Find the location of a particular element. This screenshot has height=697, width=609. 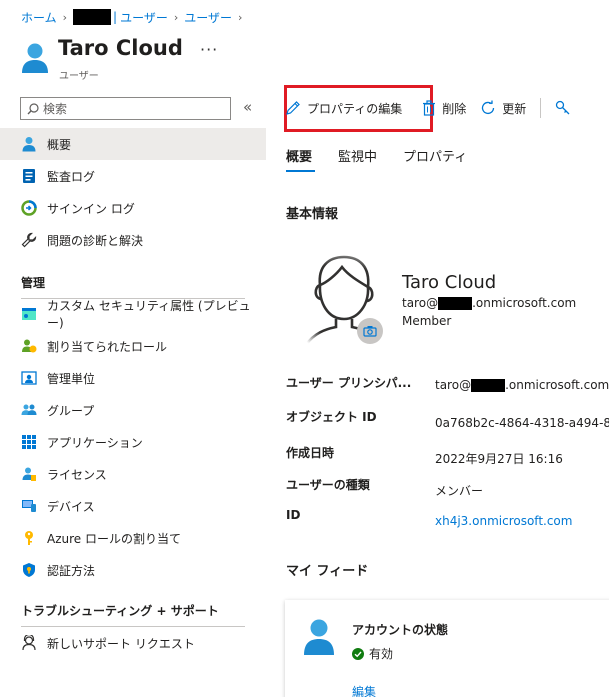

collapse-sidebar-button: « is located at coordinates (247, 107).